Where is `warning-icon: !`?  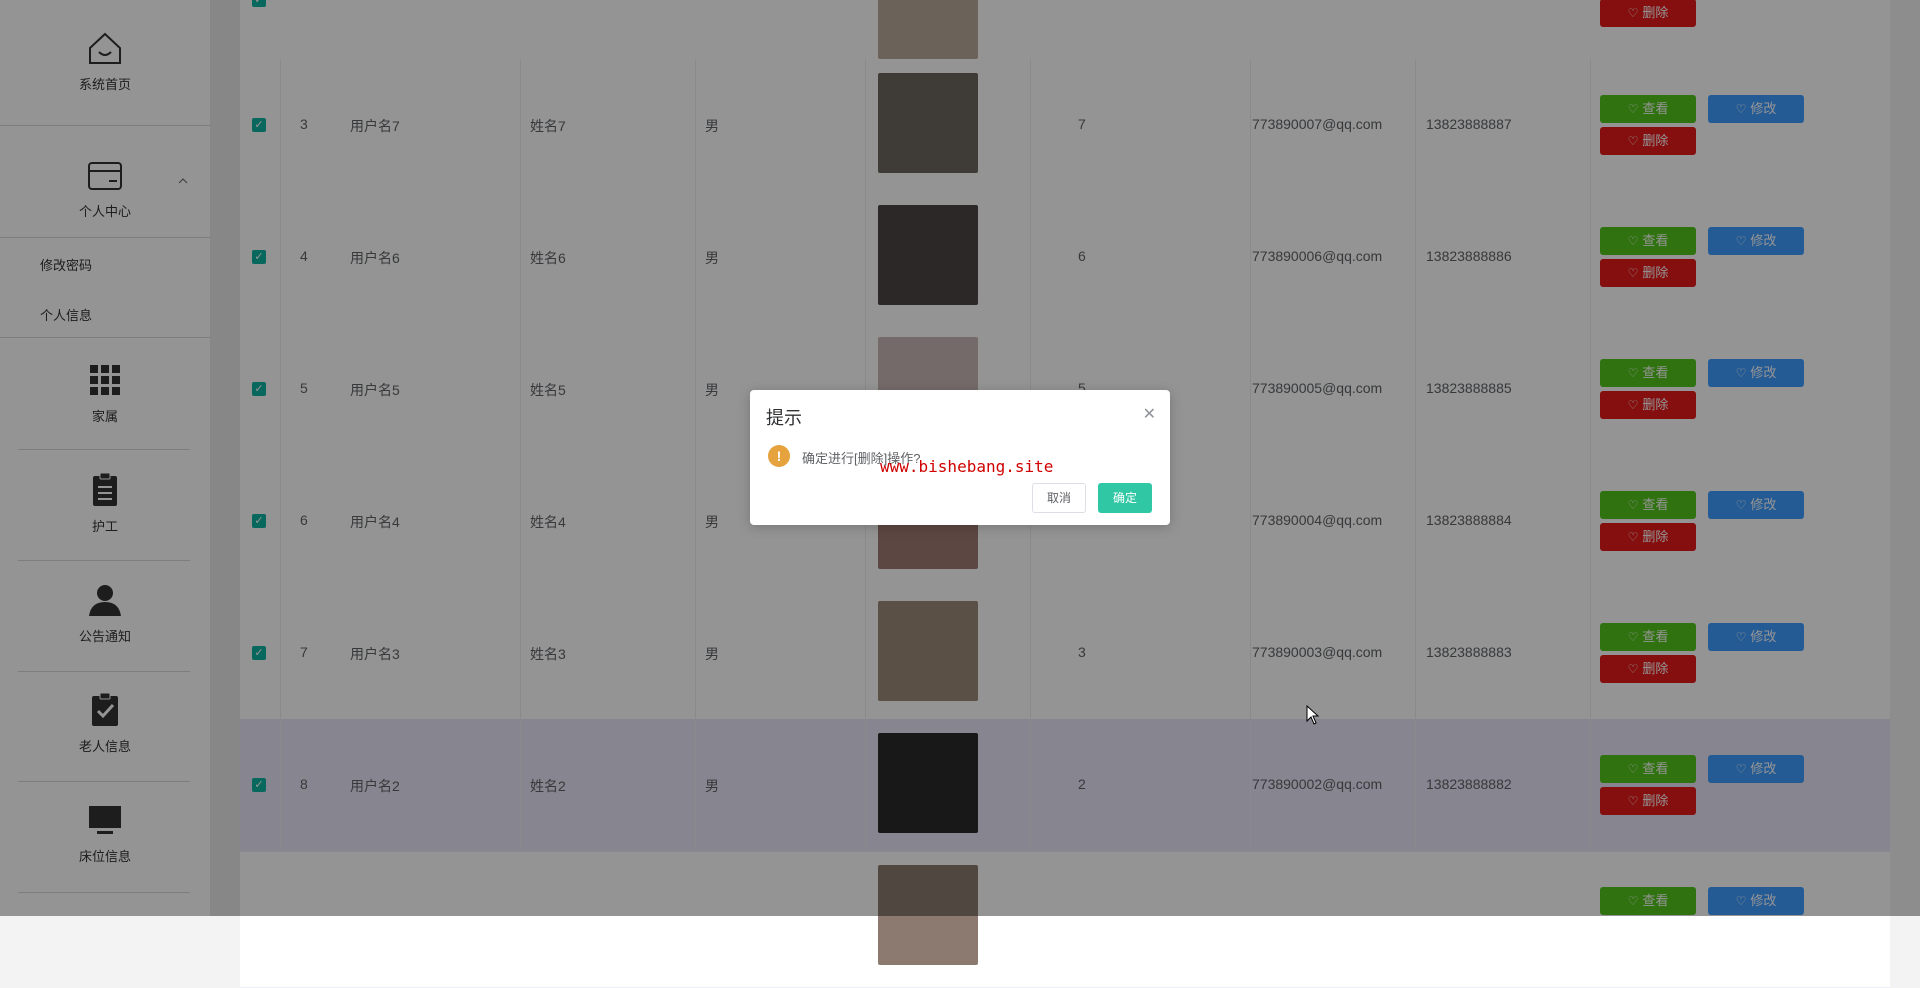 warning-icon: ! is located at coordinates (779, 456).